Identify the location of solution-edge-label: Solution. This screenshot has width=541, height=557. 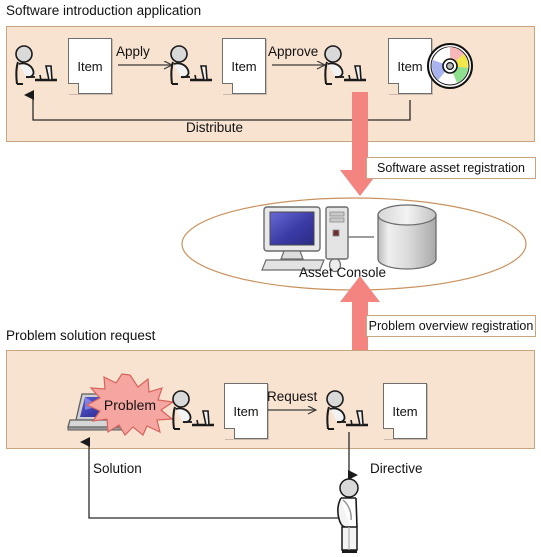
(117, 468).